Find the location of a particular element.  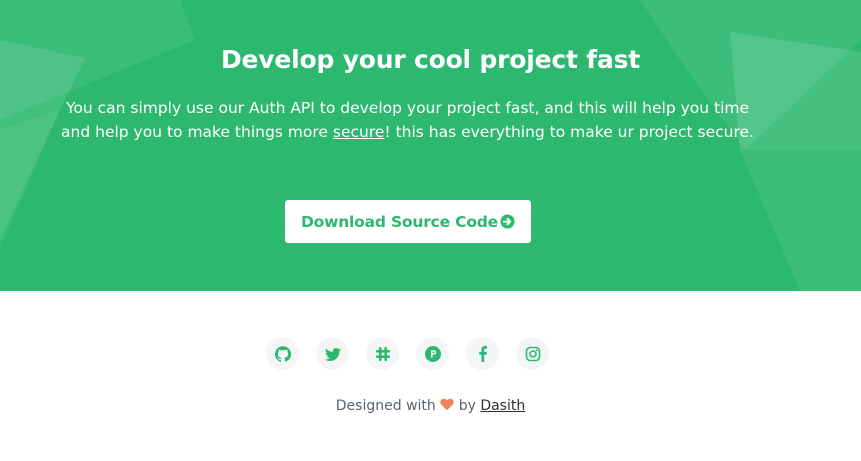

instagram-icon is located at coordinates (532, 353).